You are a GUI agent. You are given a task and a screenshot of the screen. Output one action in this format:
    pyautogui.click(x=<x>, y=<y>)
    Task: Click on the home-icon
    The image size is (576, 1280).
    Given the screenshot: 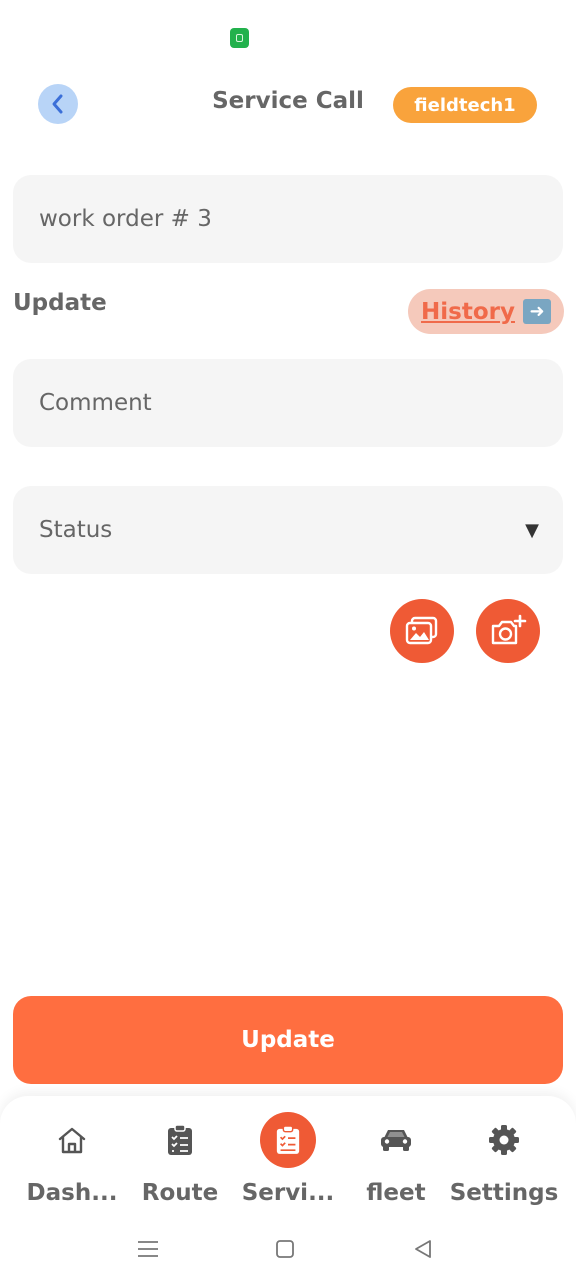 What is the action you would take?
    pyautogui.click(x=72, y=1140)
    